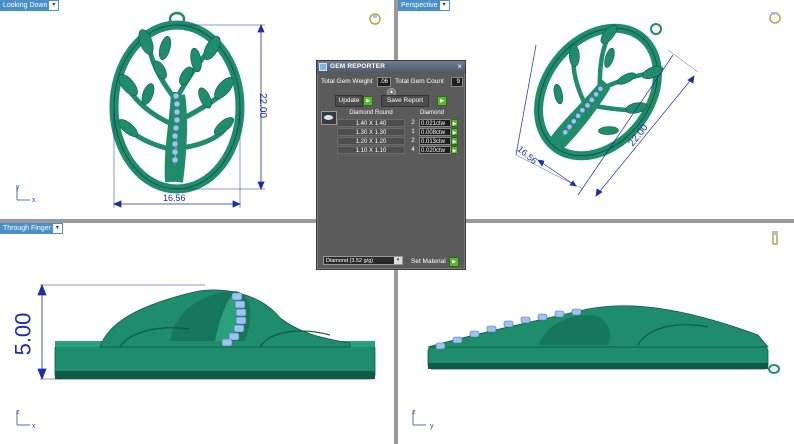  What do you see at coordinates (371, 123) in the screenshot?
I see `gem-size-cell: 1.40 X 1.40` at bounding box center [371, 123].